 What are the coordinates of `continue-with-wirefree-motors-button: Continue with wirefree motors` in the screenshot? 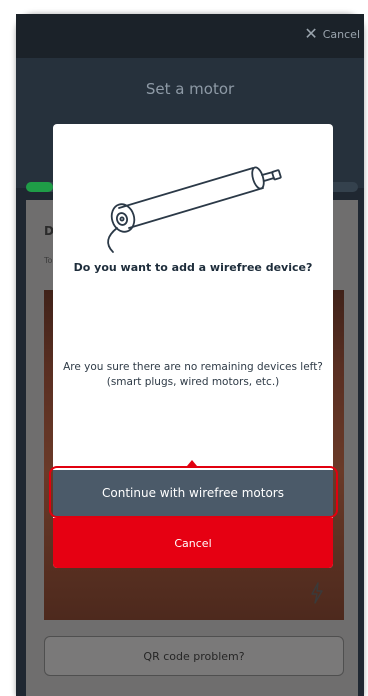 It's located at (193, 493).